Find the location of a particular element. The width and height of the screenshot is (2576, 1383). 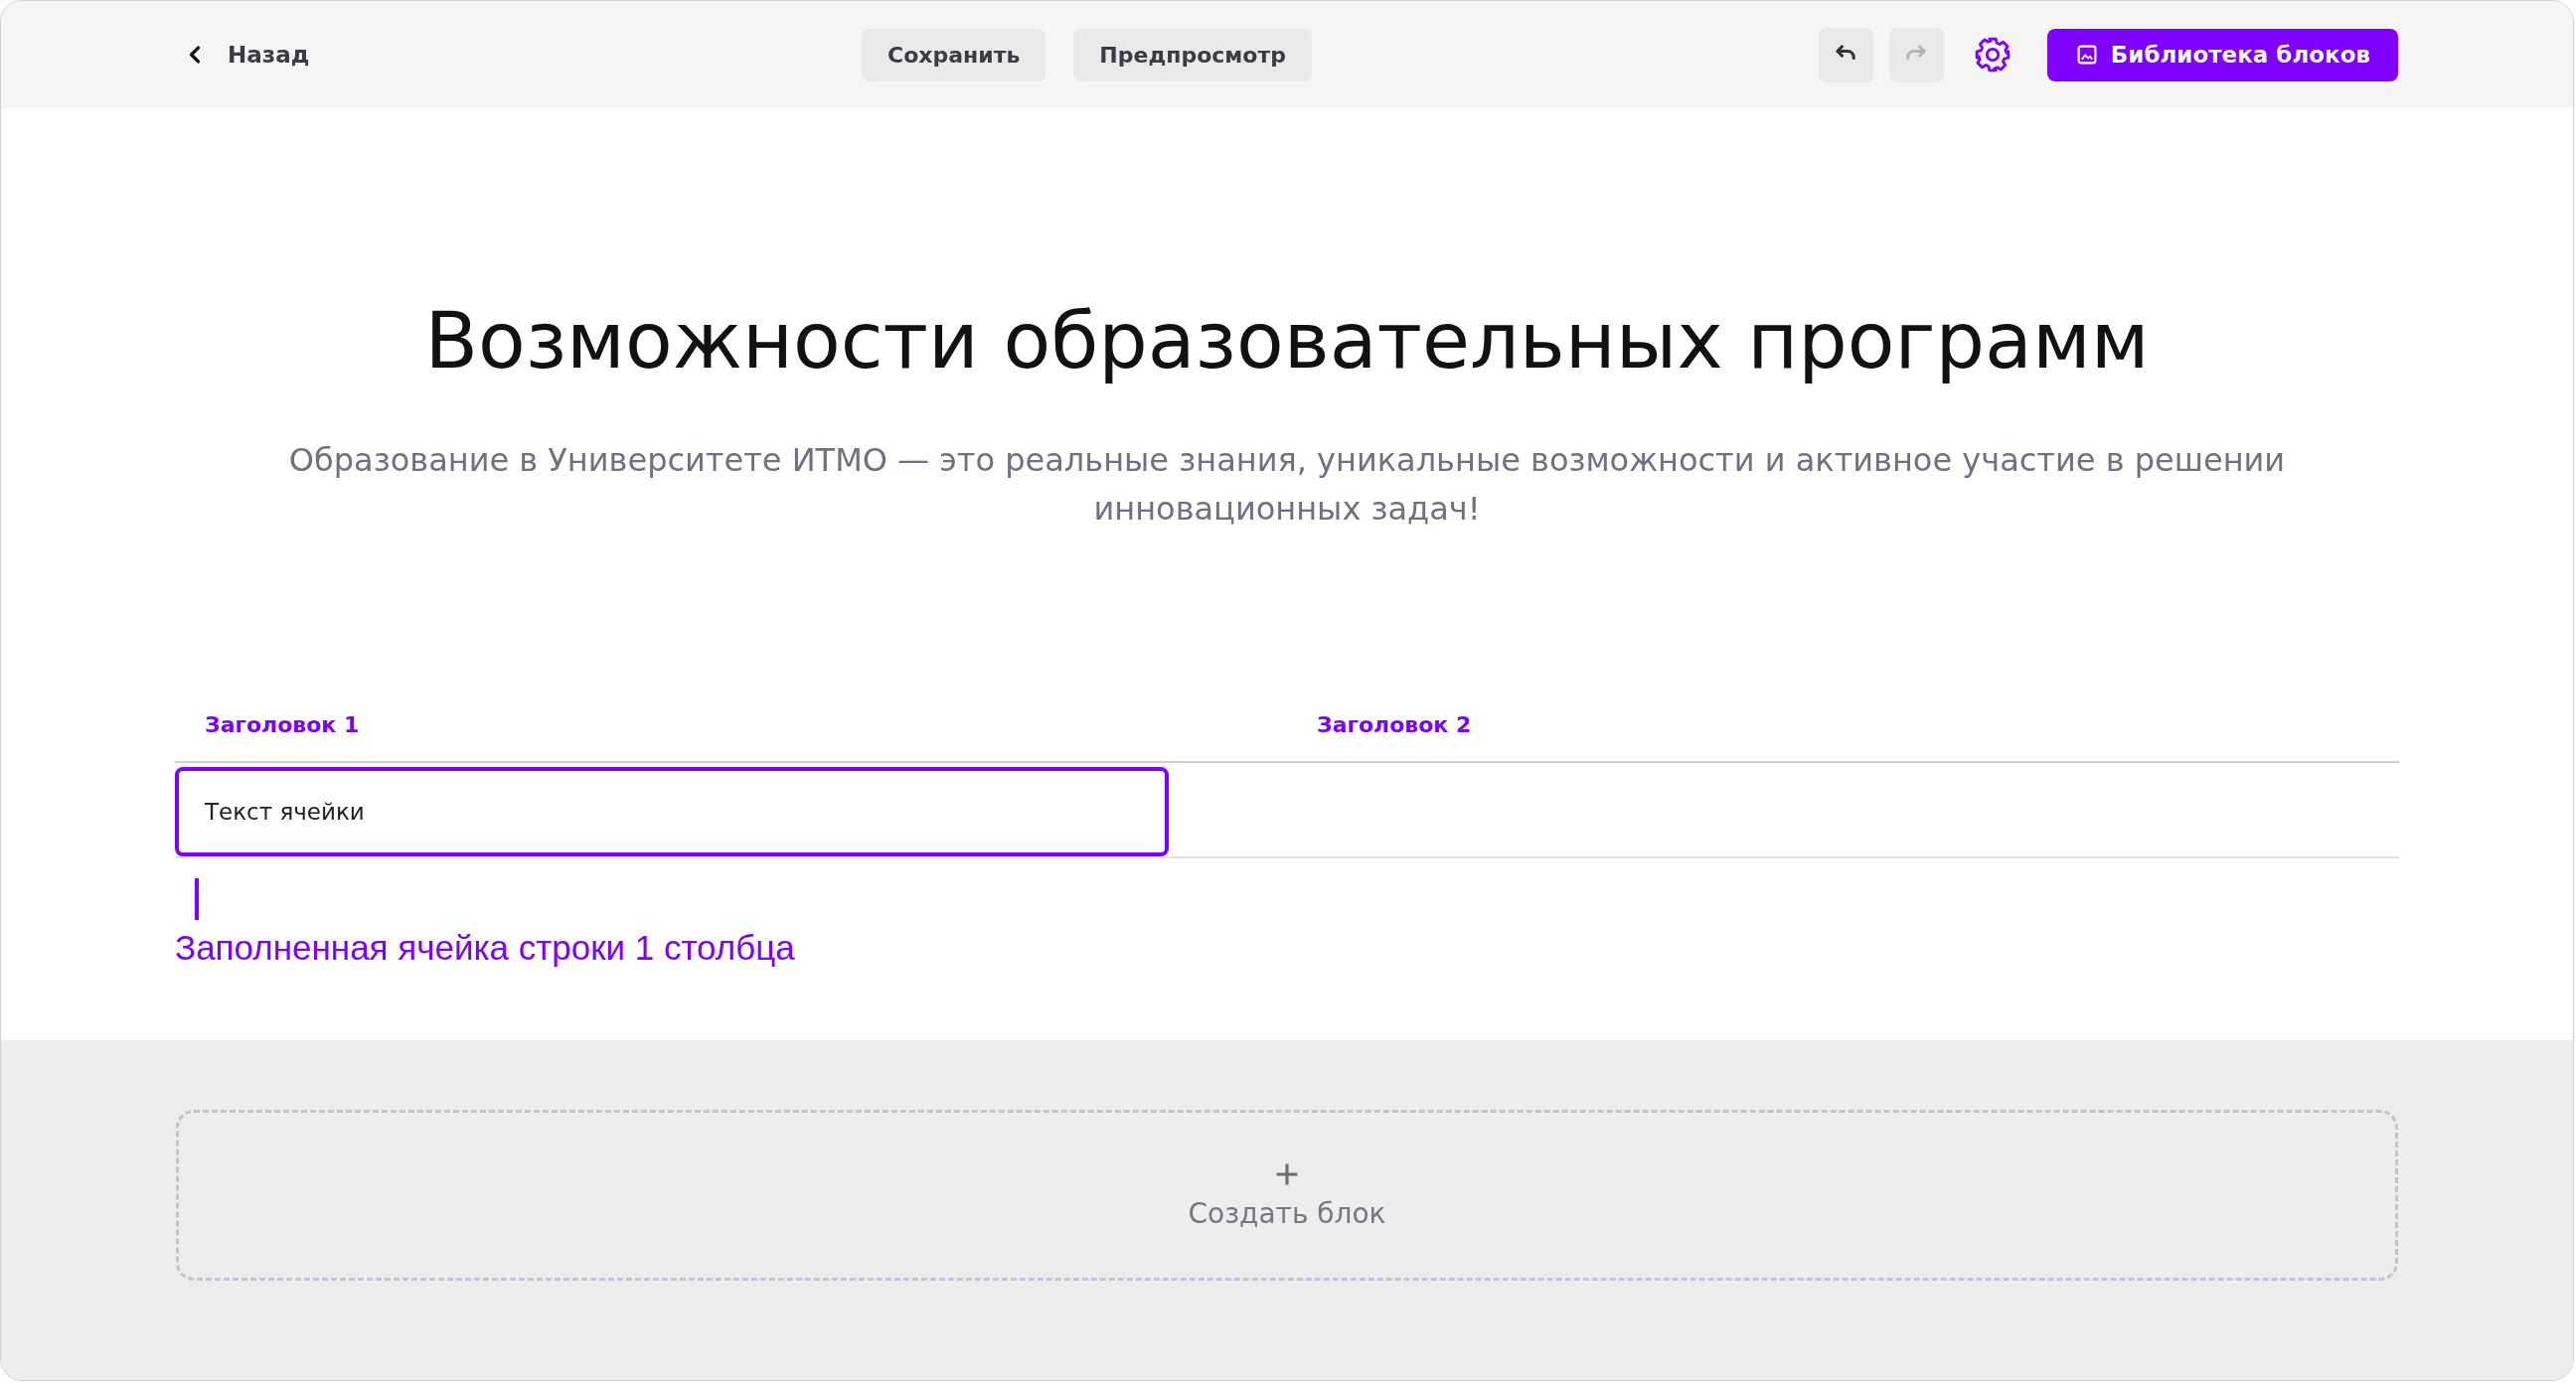

column-header: Заголовок 1 is located at coordinates (282, 724).